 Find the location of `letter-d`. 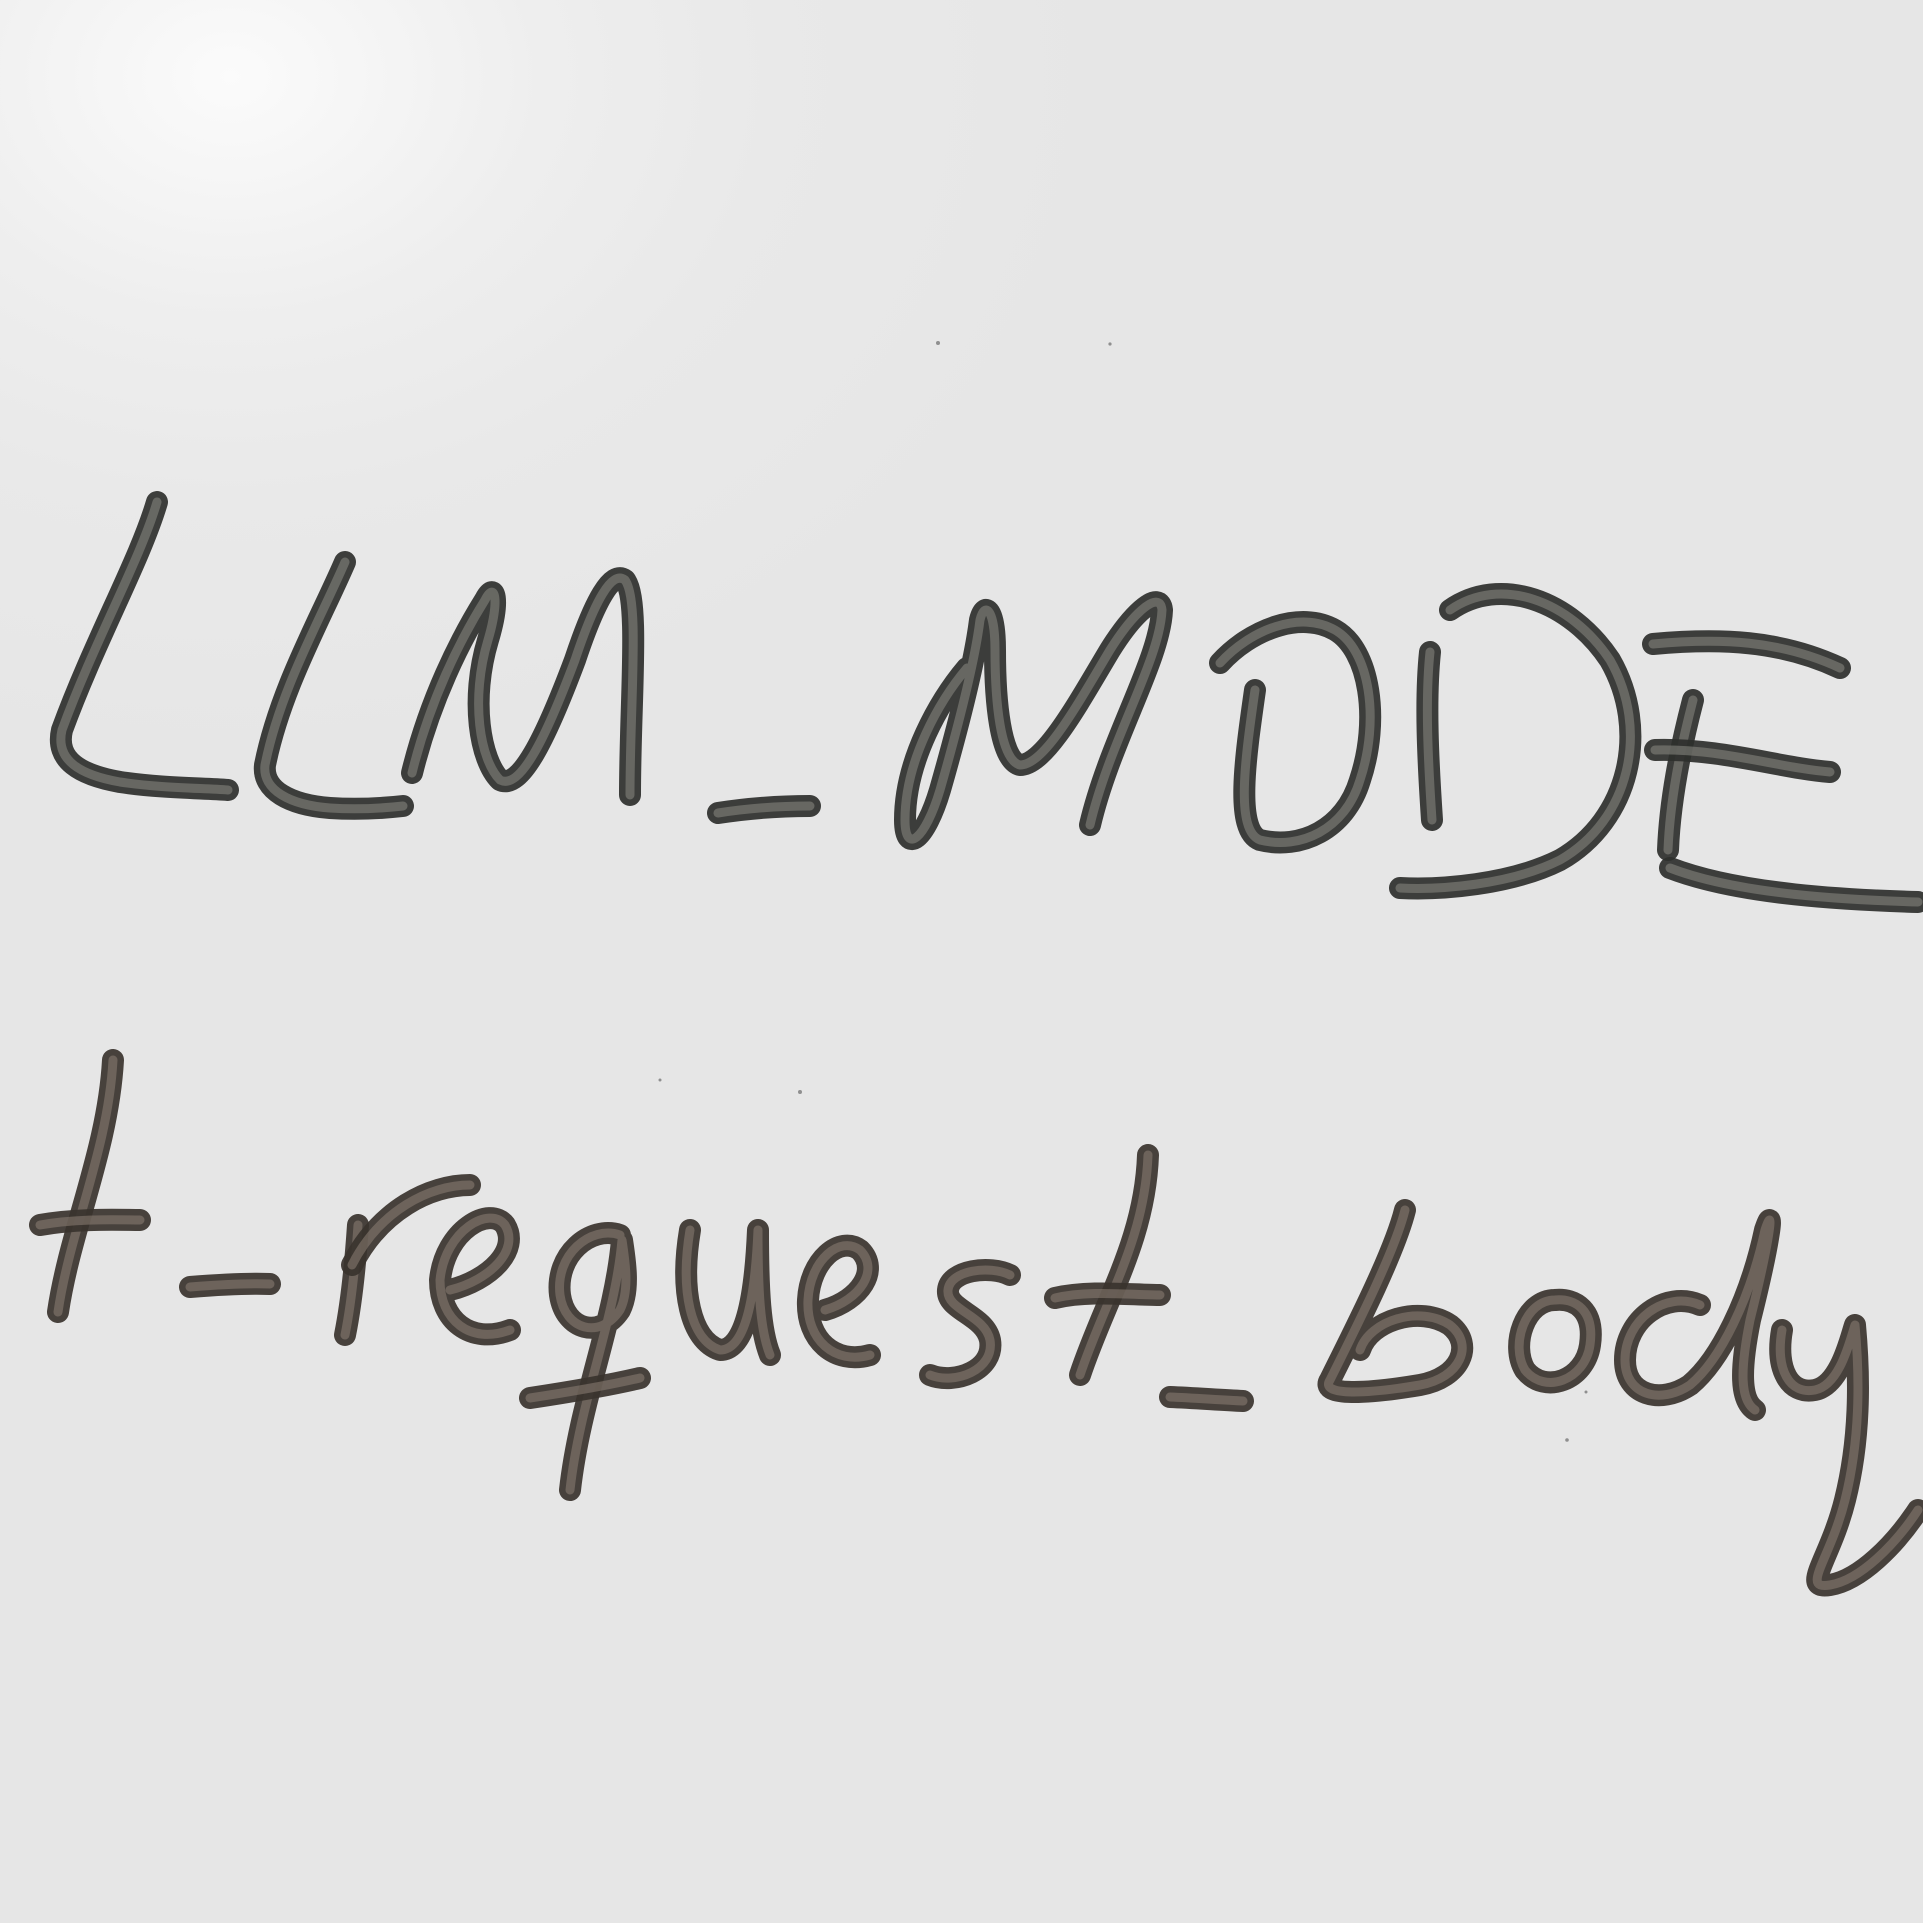

letter-d is located at coordinates (1697, 1315).